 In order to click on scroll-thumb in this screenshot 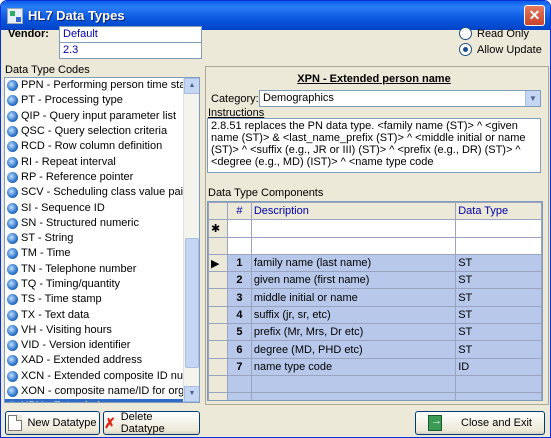, I will do `click(192, 303)`.